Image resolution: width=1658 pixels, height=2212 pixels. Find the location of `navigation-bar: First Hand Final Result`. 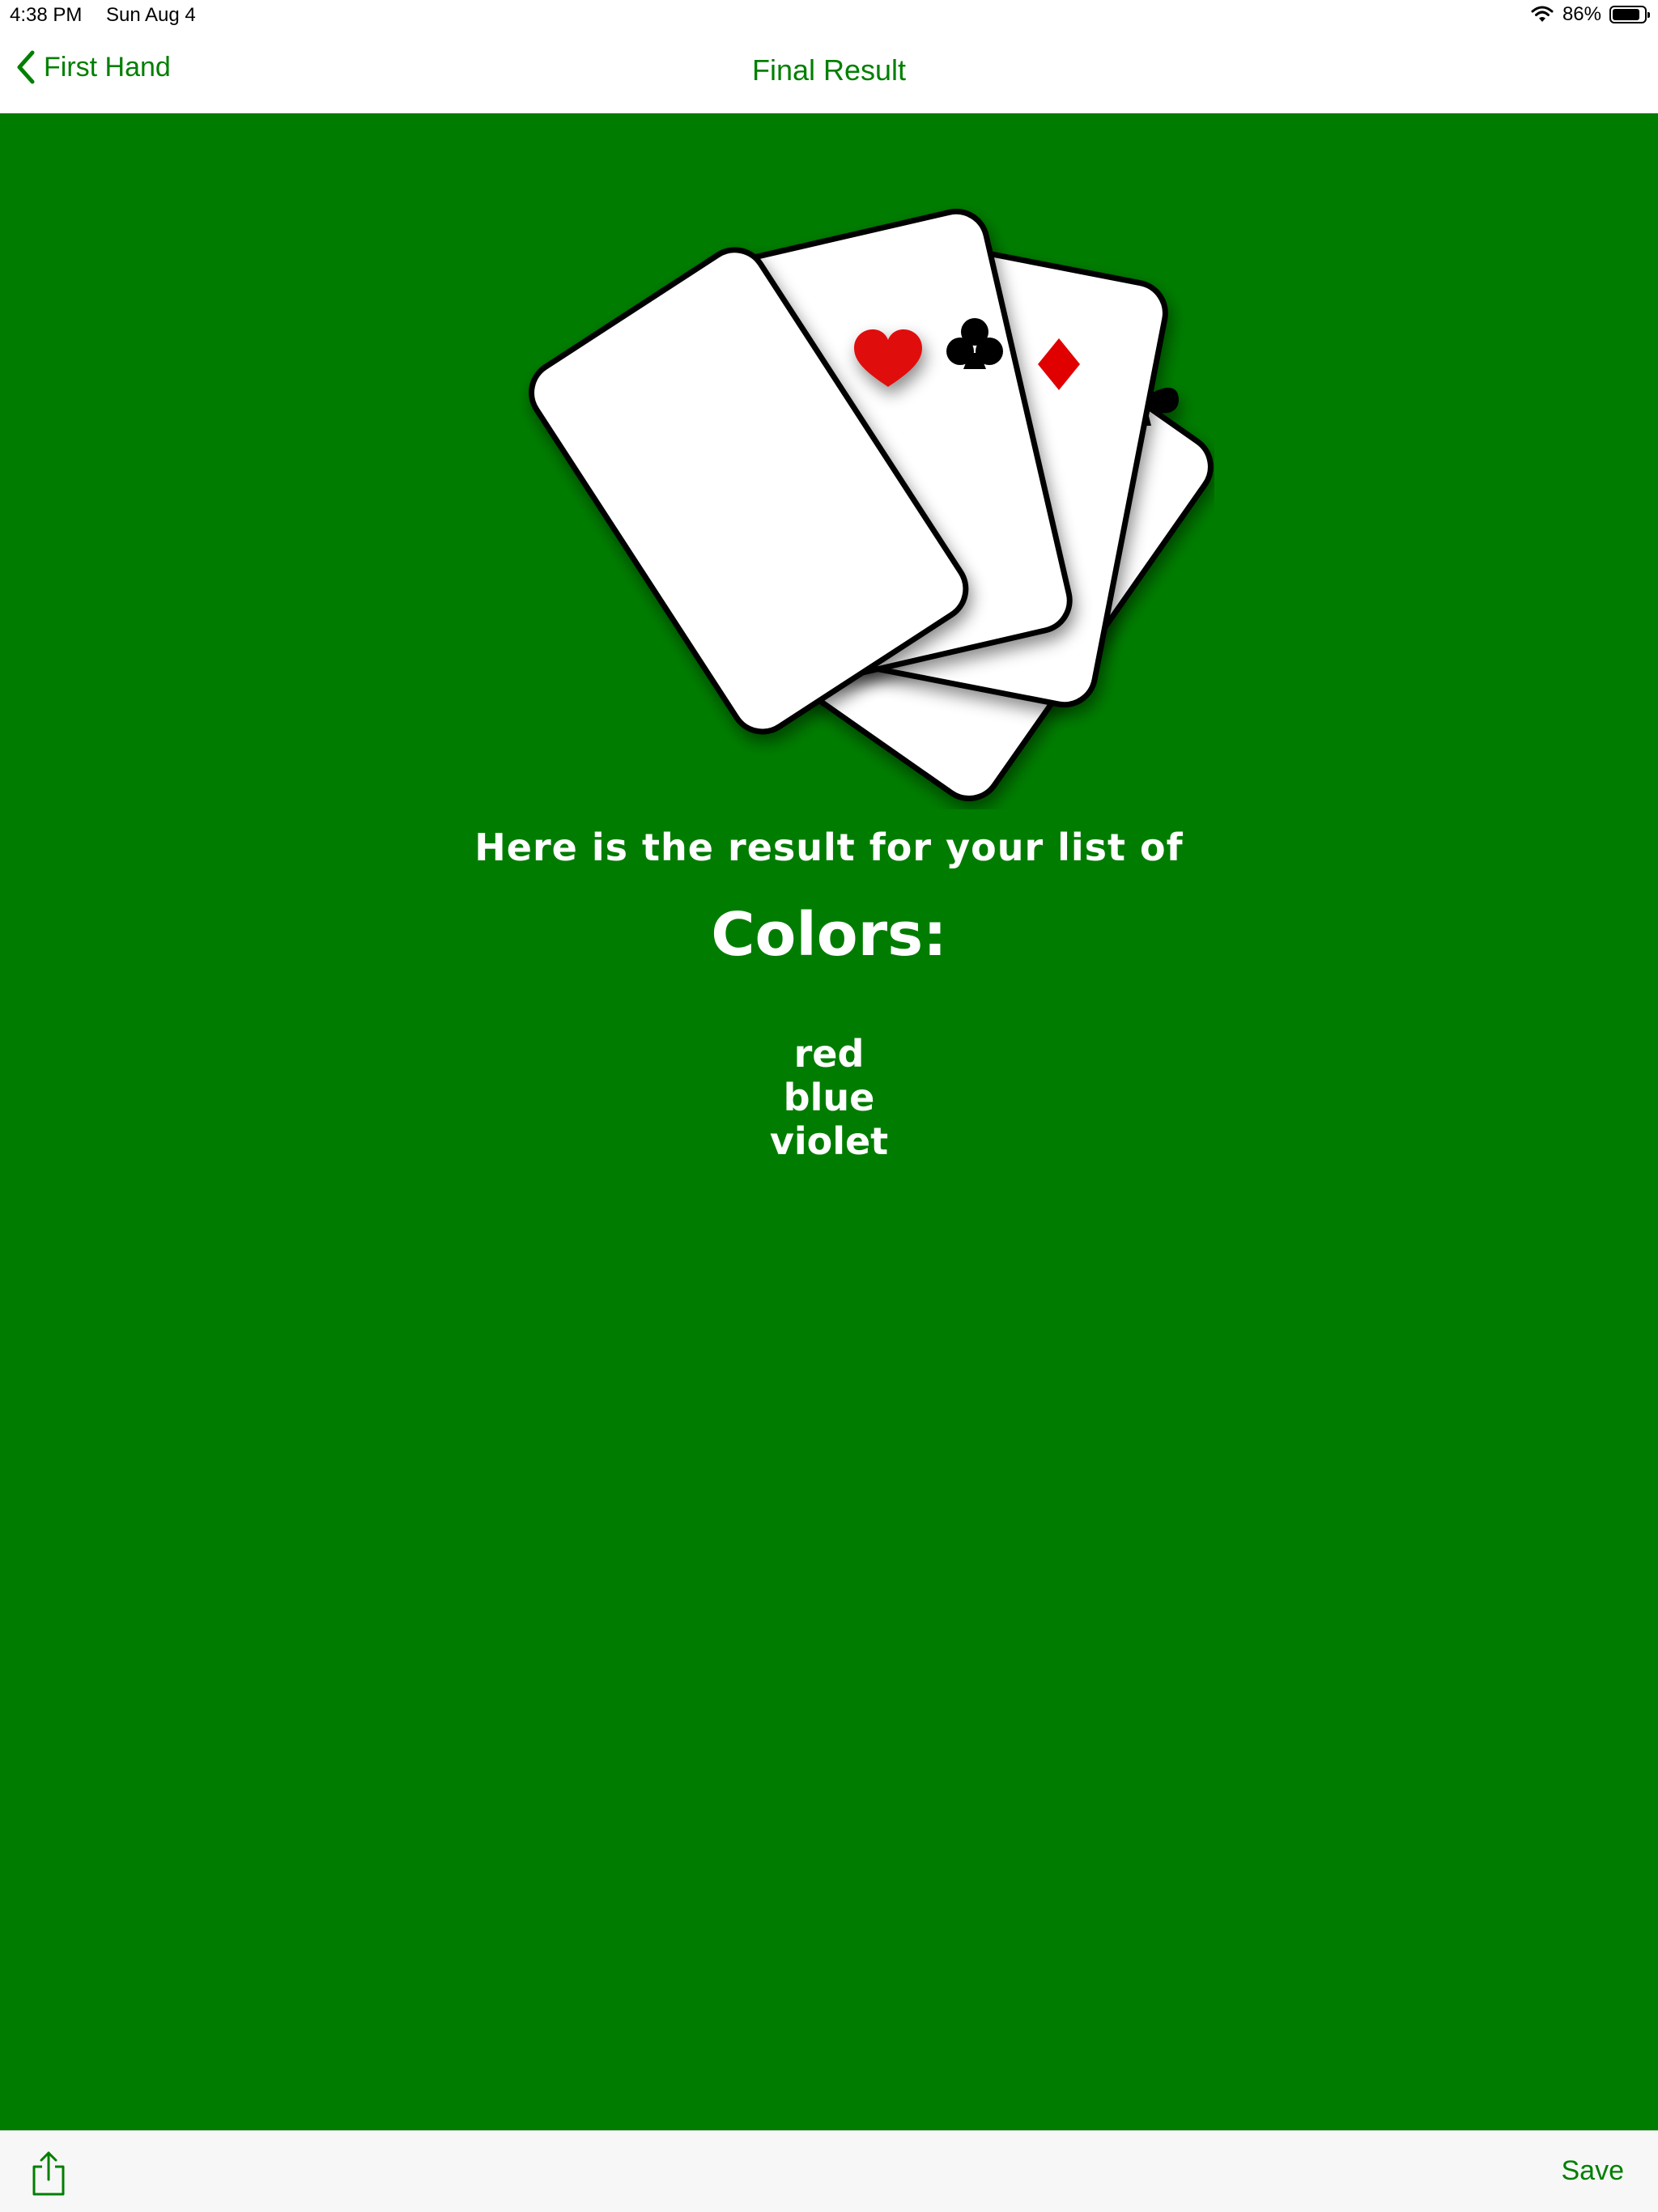

navigation-bar: First Hand Final Result is located at coordinates (829, 73).